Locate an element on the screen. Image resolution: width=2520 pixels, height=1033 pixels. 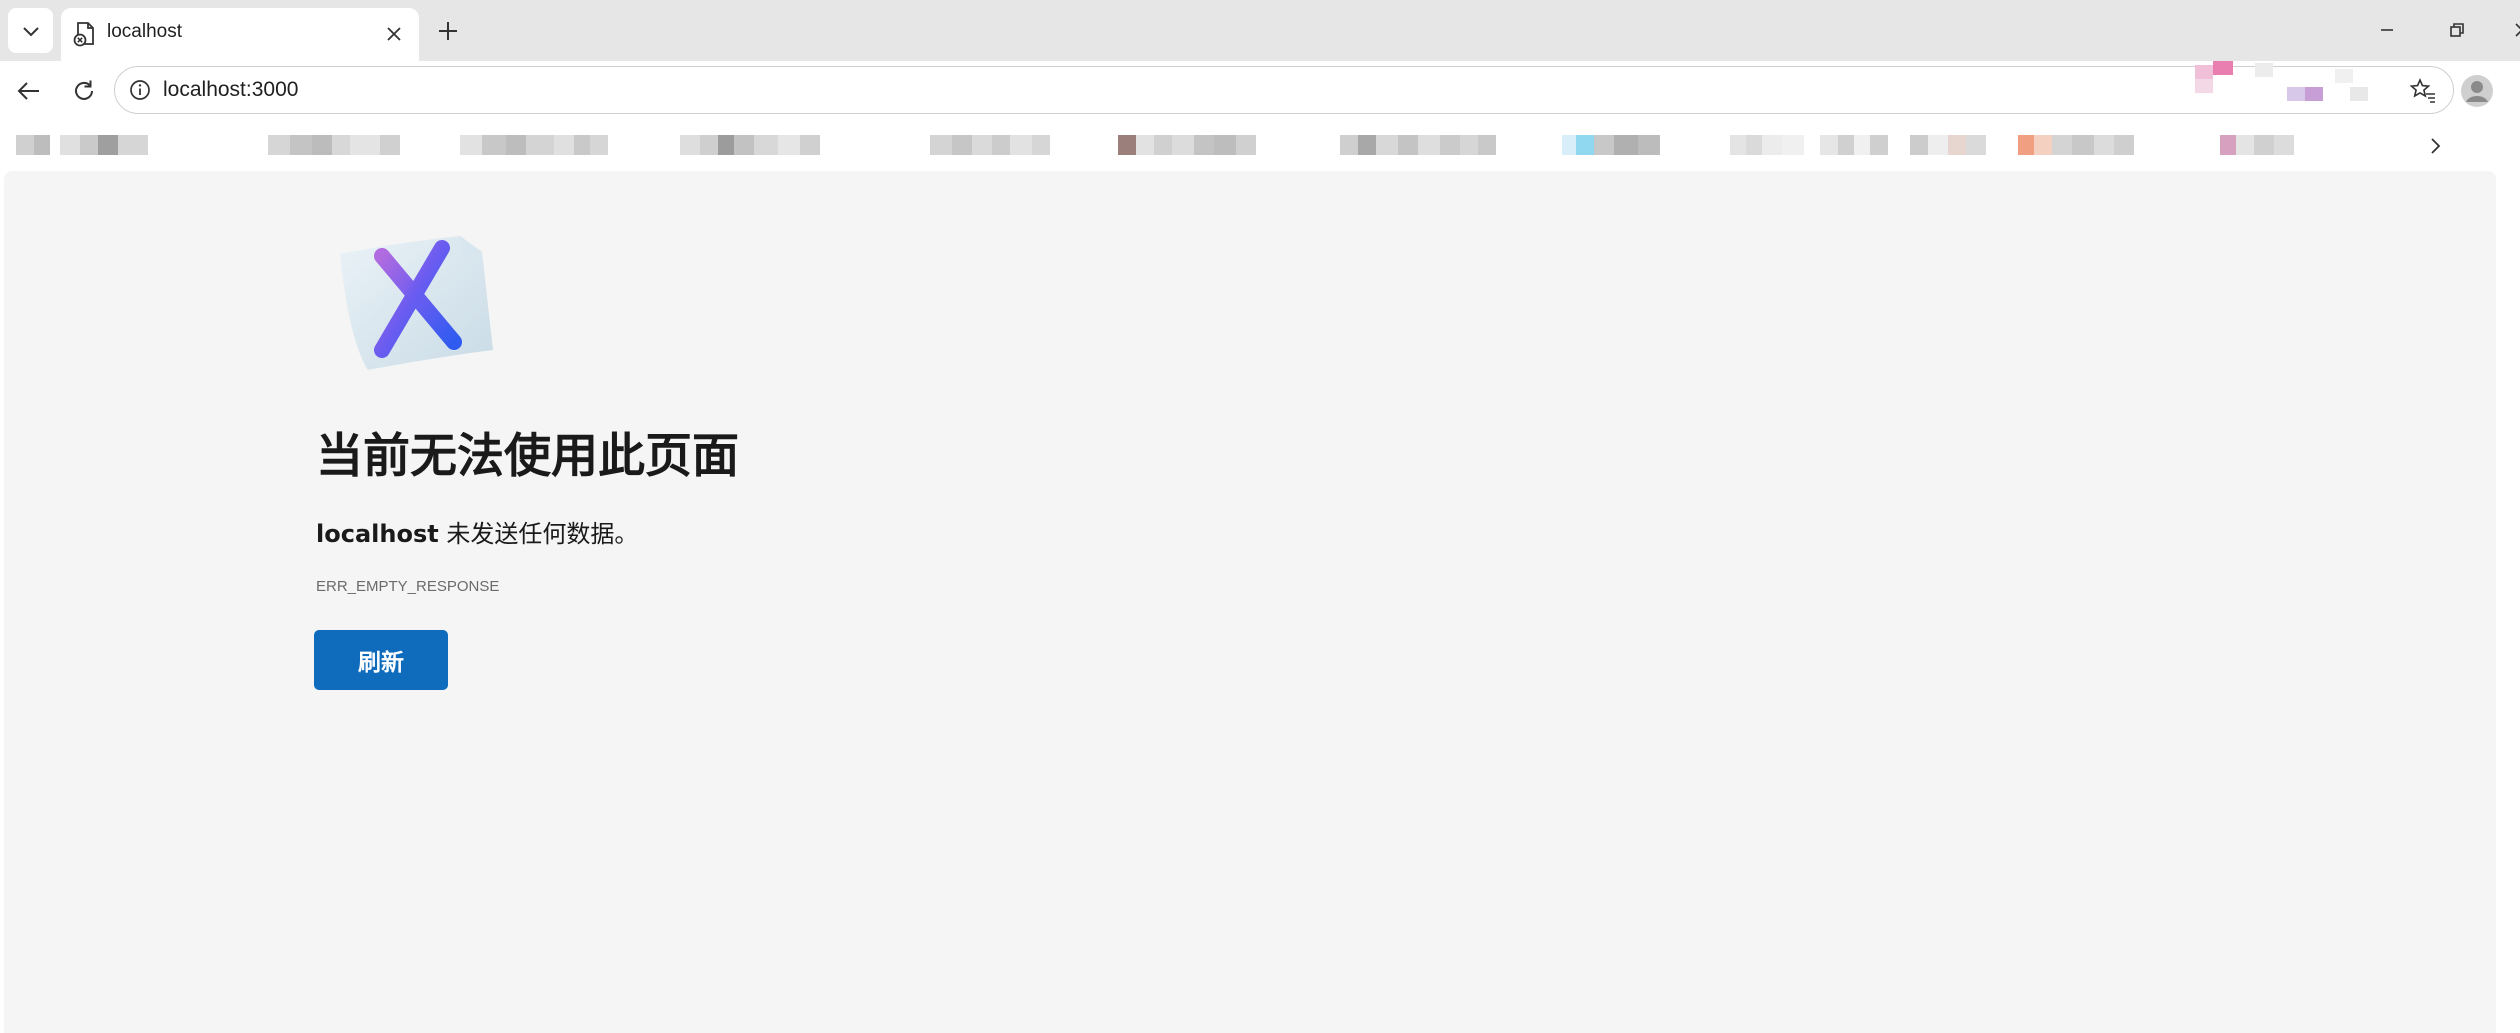
active-tab: localhost is located at coordinates (240, 34).